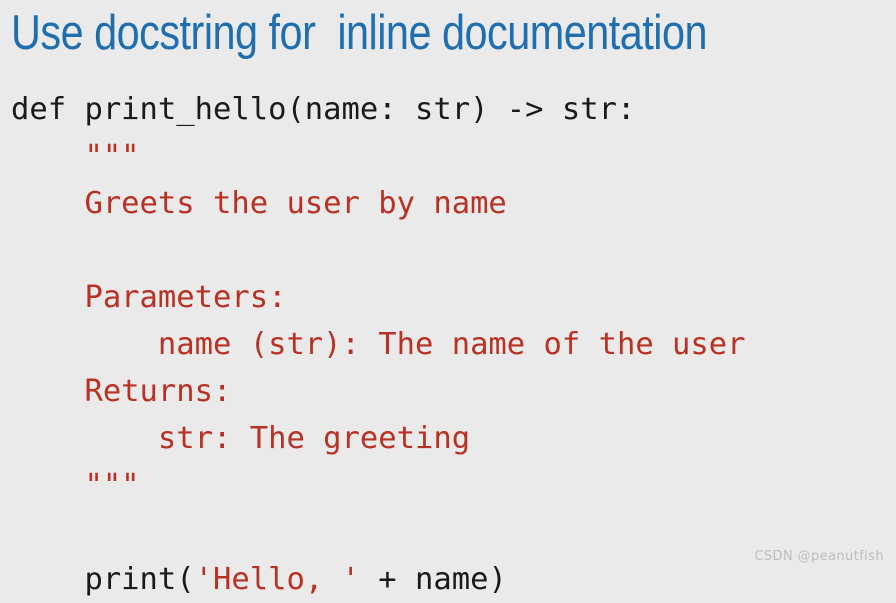 This screenshot has height=603, width=896. Describe the element at coordinates (453, 297) in the screenshot. I see `code-line: Parameters:` at that location.